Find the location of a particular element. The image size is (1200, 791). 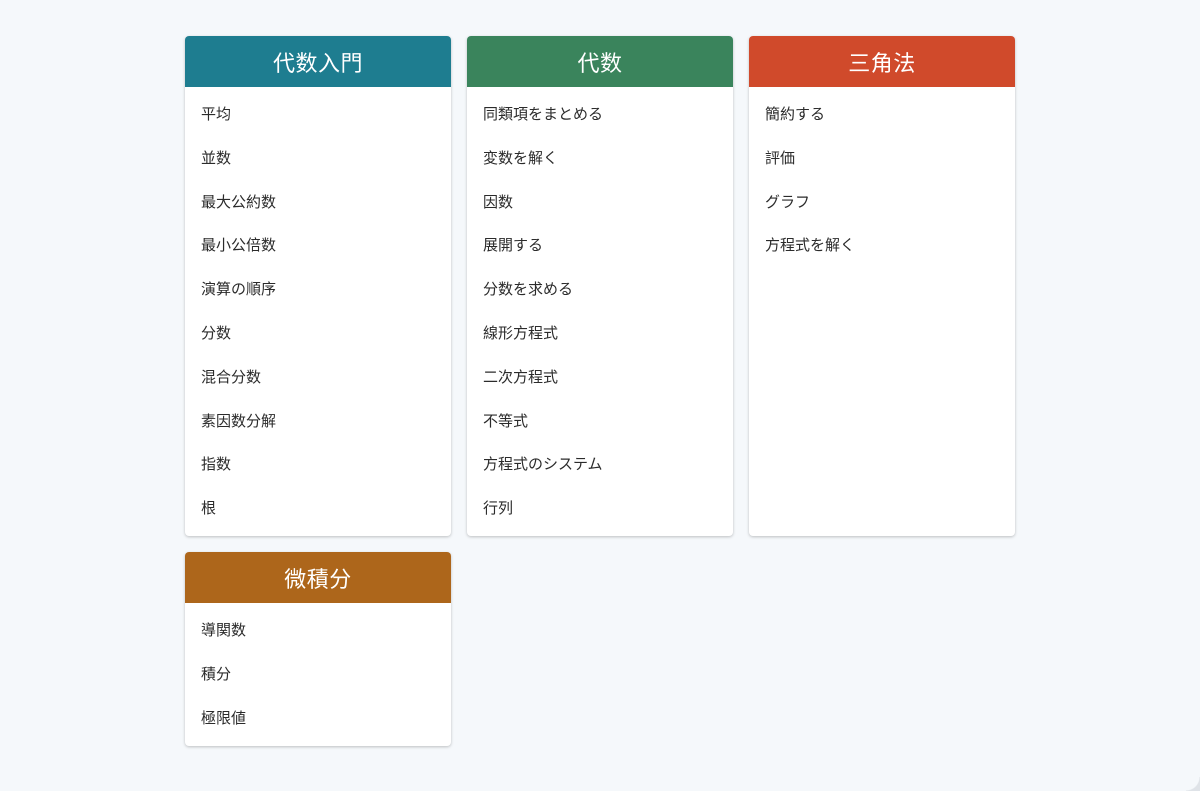

topic-item: 最大公約数 is located at coordinates (318, 203).